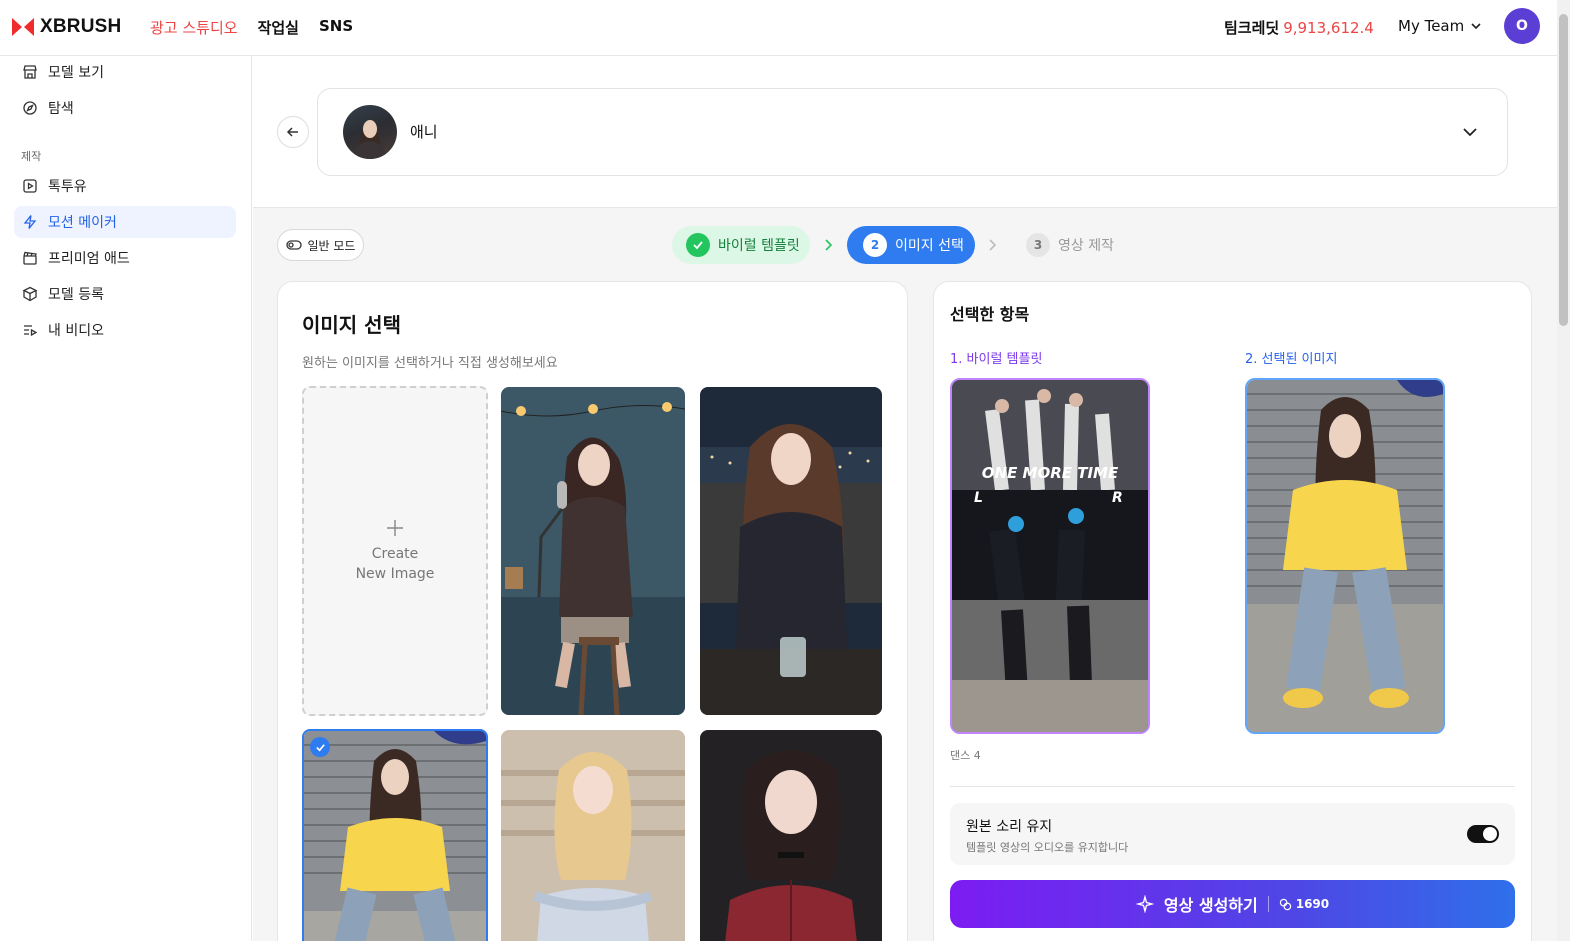 The image size is (1570, 941). I want to click on image-select-subtitle: 원하는 이미지를 선택하거나 직접 생성해보세요, so click(430, 363).